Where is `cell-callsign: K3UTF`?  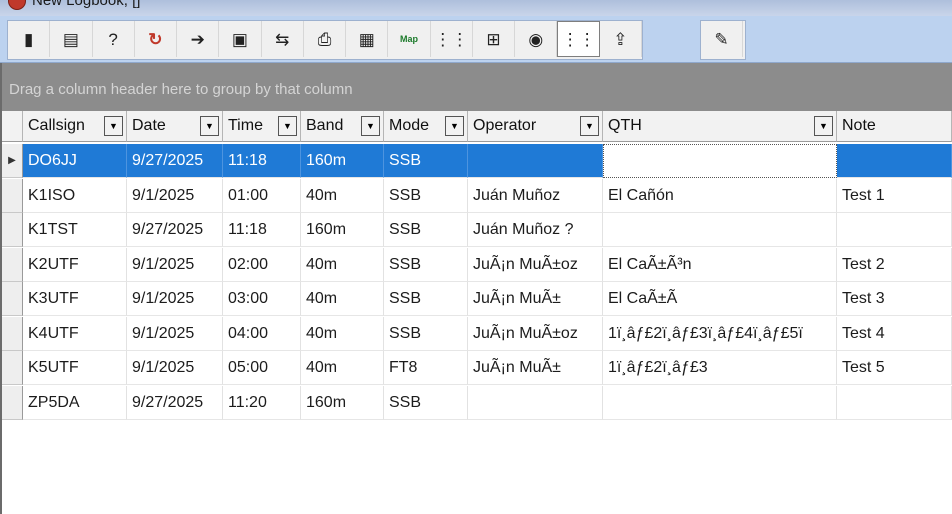
cell-callsign: K3UTF is located at coordinates (75, 299).